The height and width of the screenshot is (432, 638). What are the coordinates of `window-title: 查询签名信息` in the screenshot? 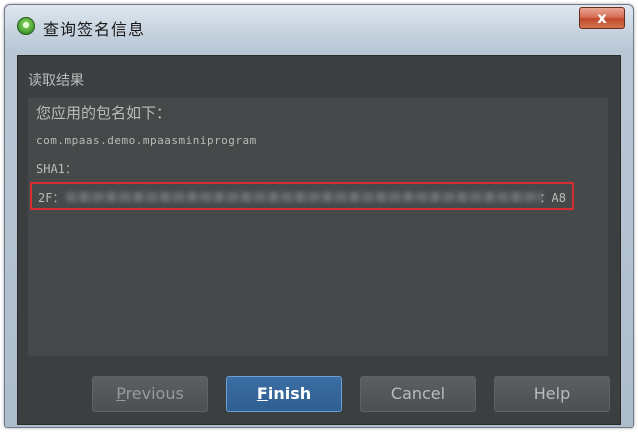 It's located at (94, 29).